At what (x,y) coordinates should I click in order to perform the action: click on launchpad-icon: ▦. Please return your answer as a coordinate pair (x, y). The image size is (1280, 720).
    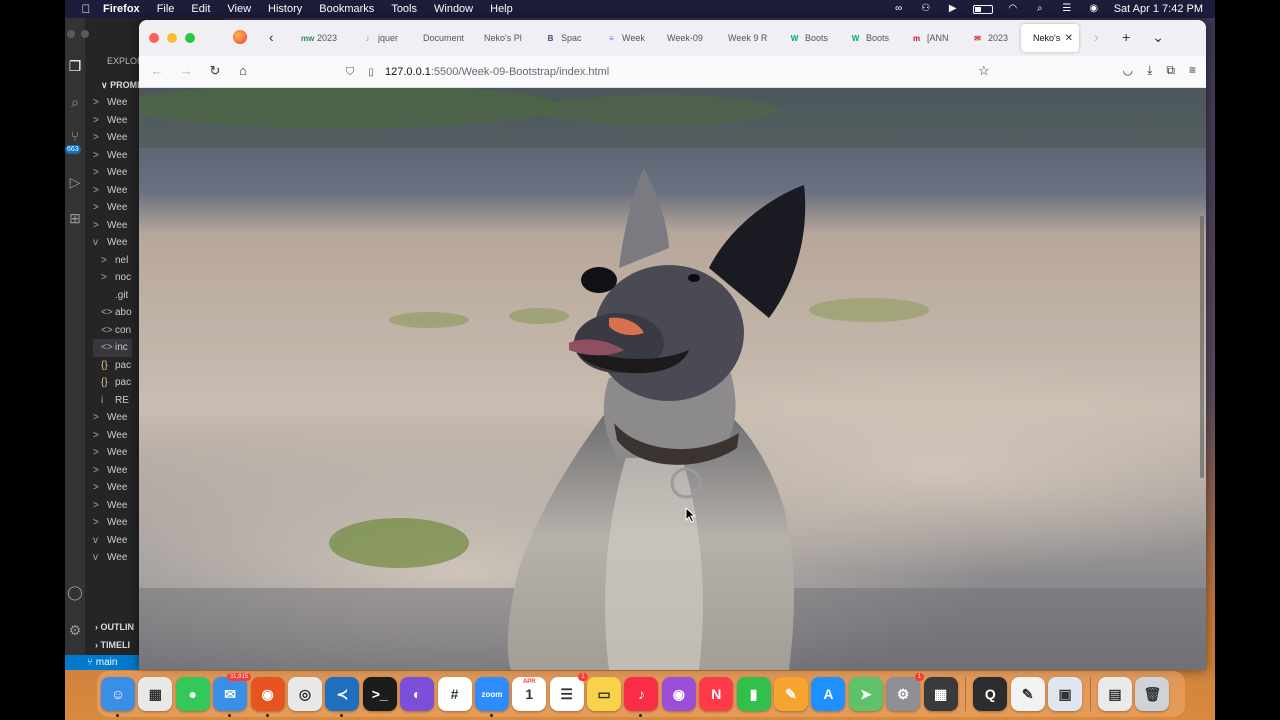
    Looking at the image, I should click on (155, 694).